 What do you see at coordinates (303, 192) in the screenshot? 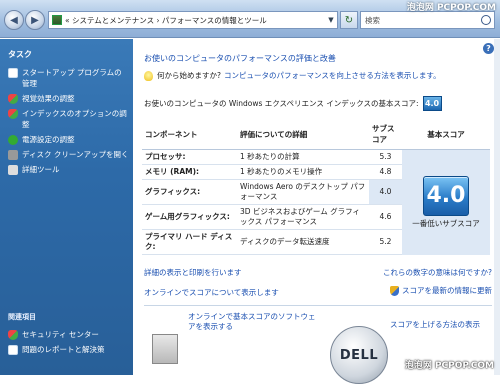
I see `detail-cell: Windows Aero のデスクトップ パフォーマンス` at bounding box center [303, 192].